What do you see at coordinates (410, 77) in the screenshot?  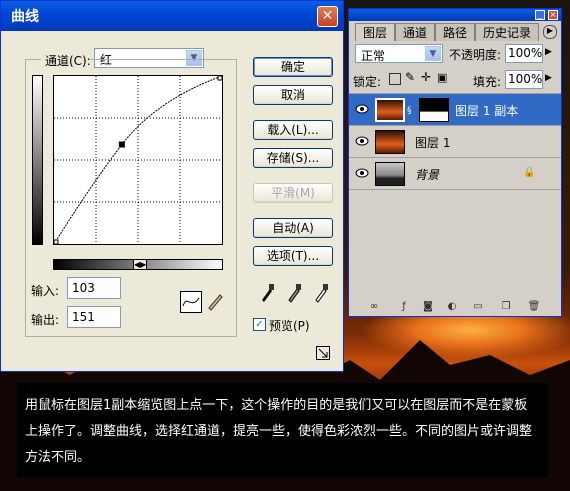 I see `lock-brush-icon: ✎` at bounding box center [410, 77].